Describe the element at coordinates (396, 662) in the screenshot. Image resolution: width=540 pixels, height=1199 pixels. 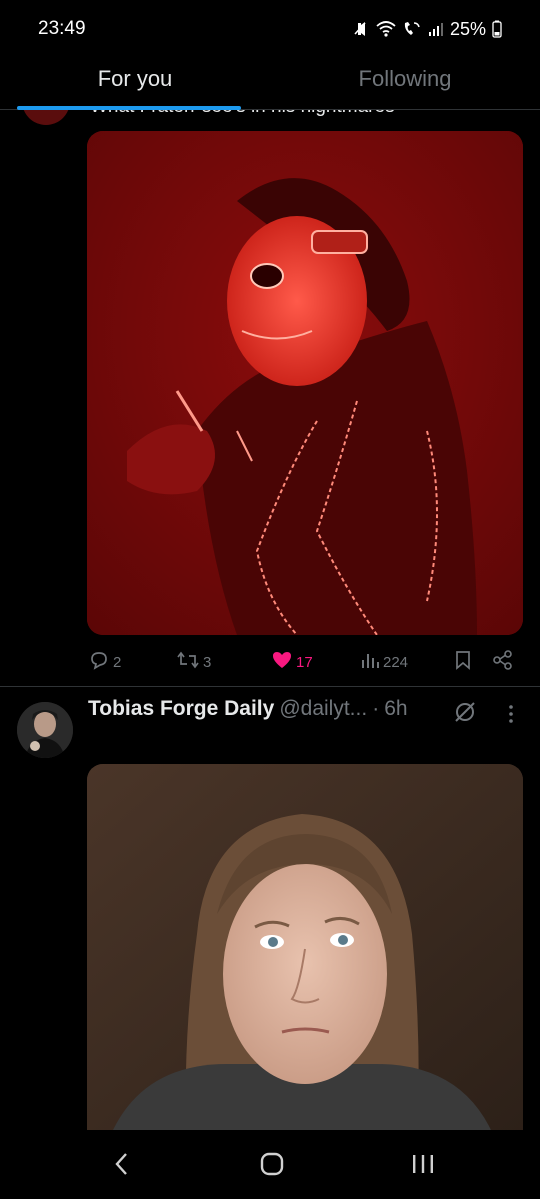
I see `views-count: 224` at that location.